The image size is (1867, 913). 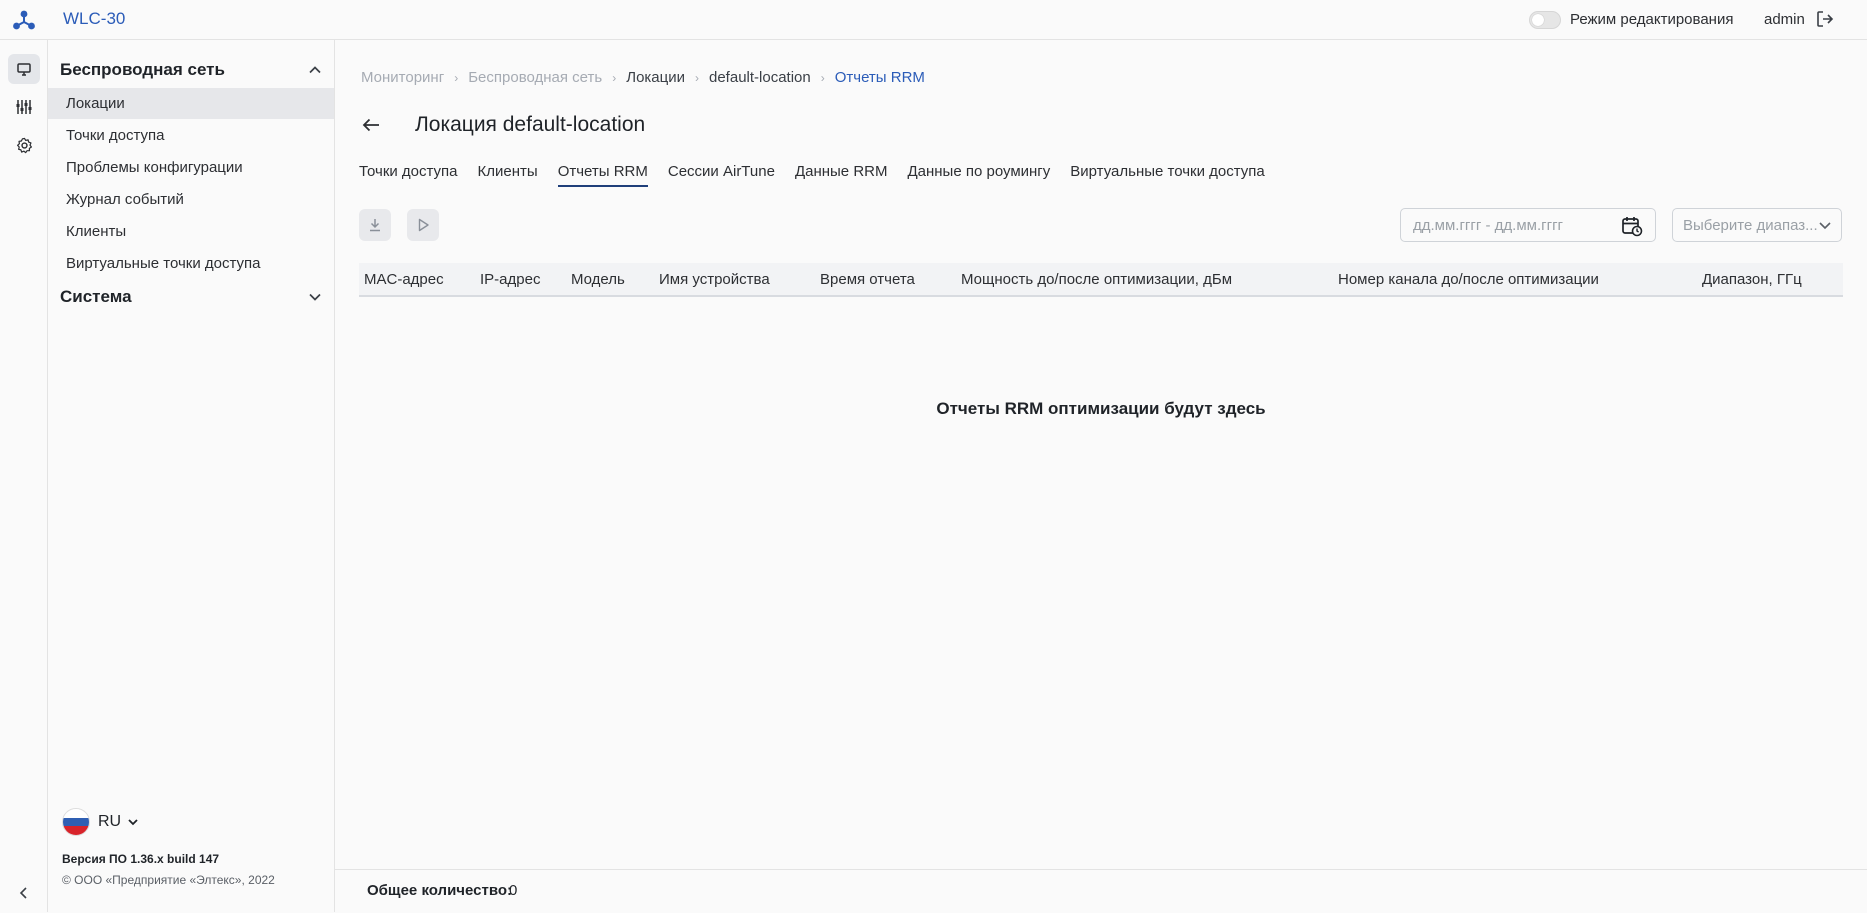 What do you see at coordinates (141, 859) in the screenshot?
I see `firmware-version: Версия ПО 1.36.x build 147` at bounding box center [141, 859].